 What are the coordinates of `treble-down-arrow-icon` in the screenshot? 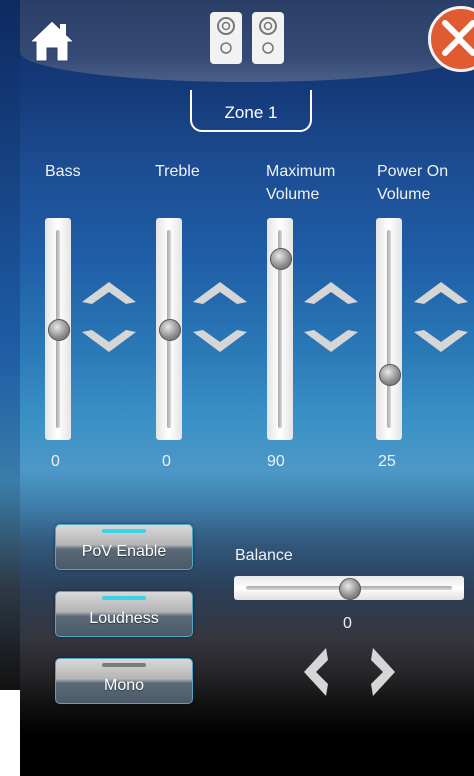 It's located at (220, 342).